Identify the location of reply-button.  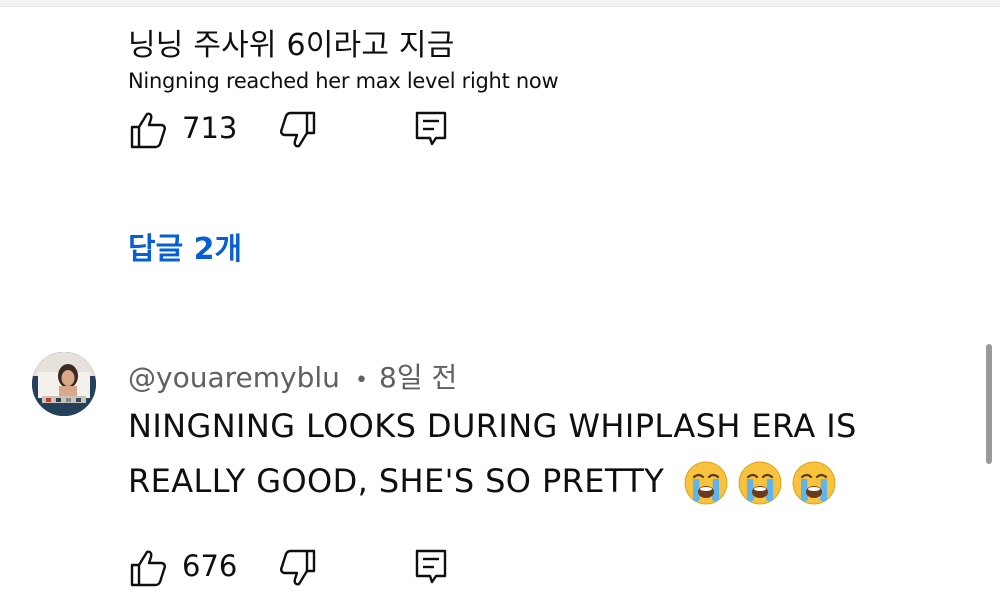
(432, 130).